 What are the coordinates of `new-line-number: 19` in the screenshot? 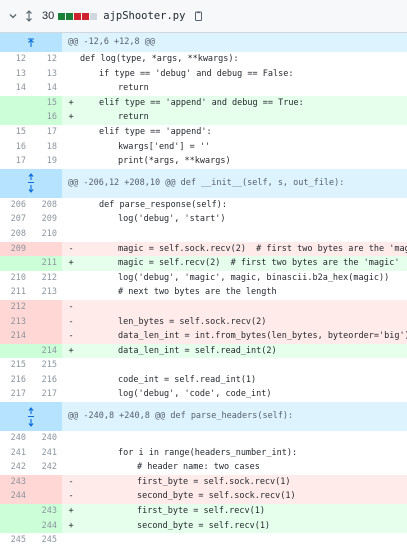 It's located at (46, 161).